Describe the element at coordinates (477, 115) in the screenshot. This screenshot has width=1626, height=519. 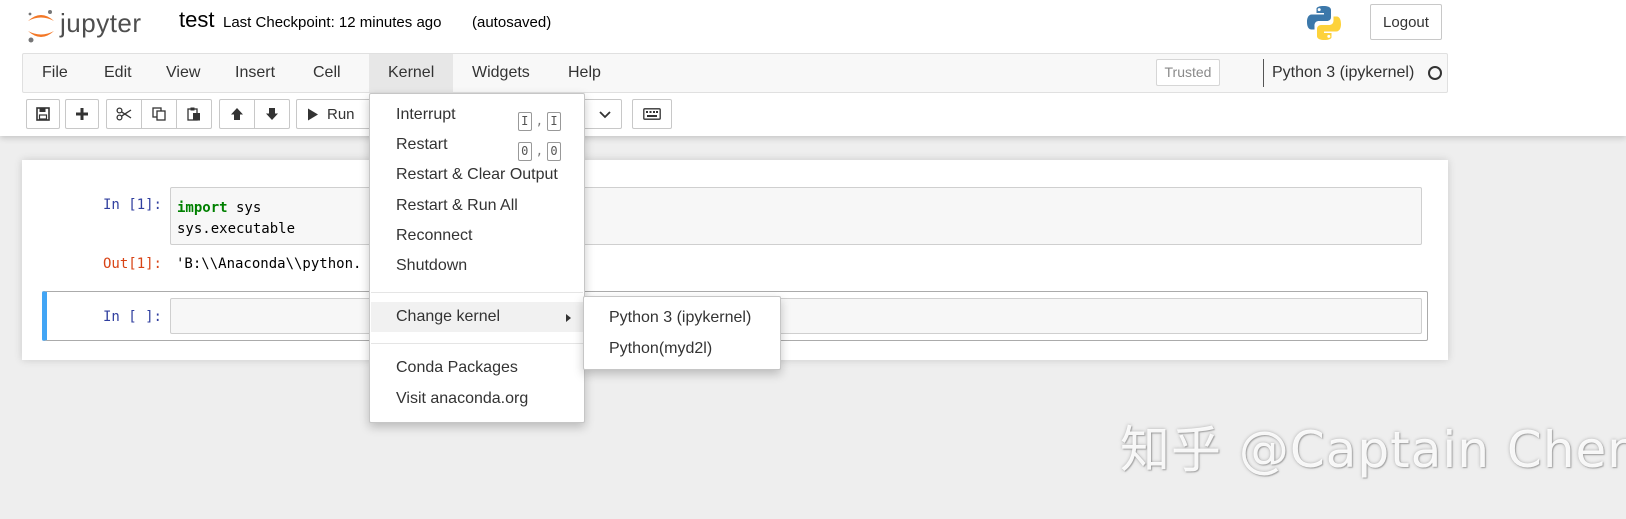
I see `kernel-menu-interrupt: Interrupt I, I` at that location.